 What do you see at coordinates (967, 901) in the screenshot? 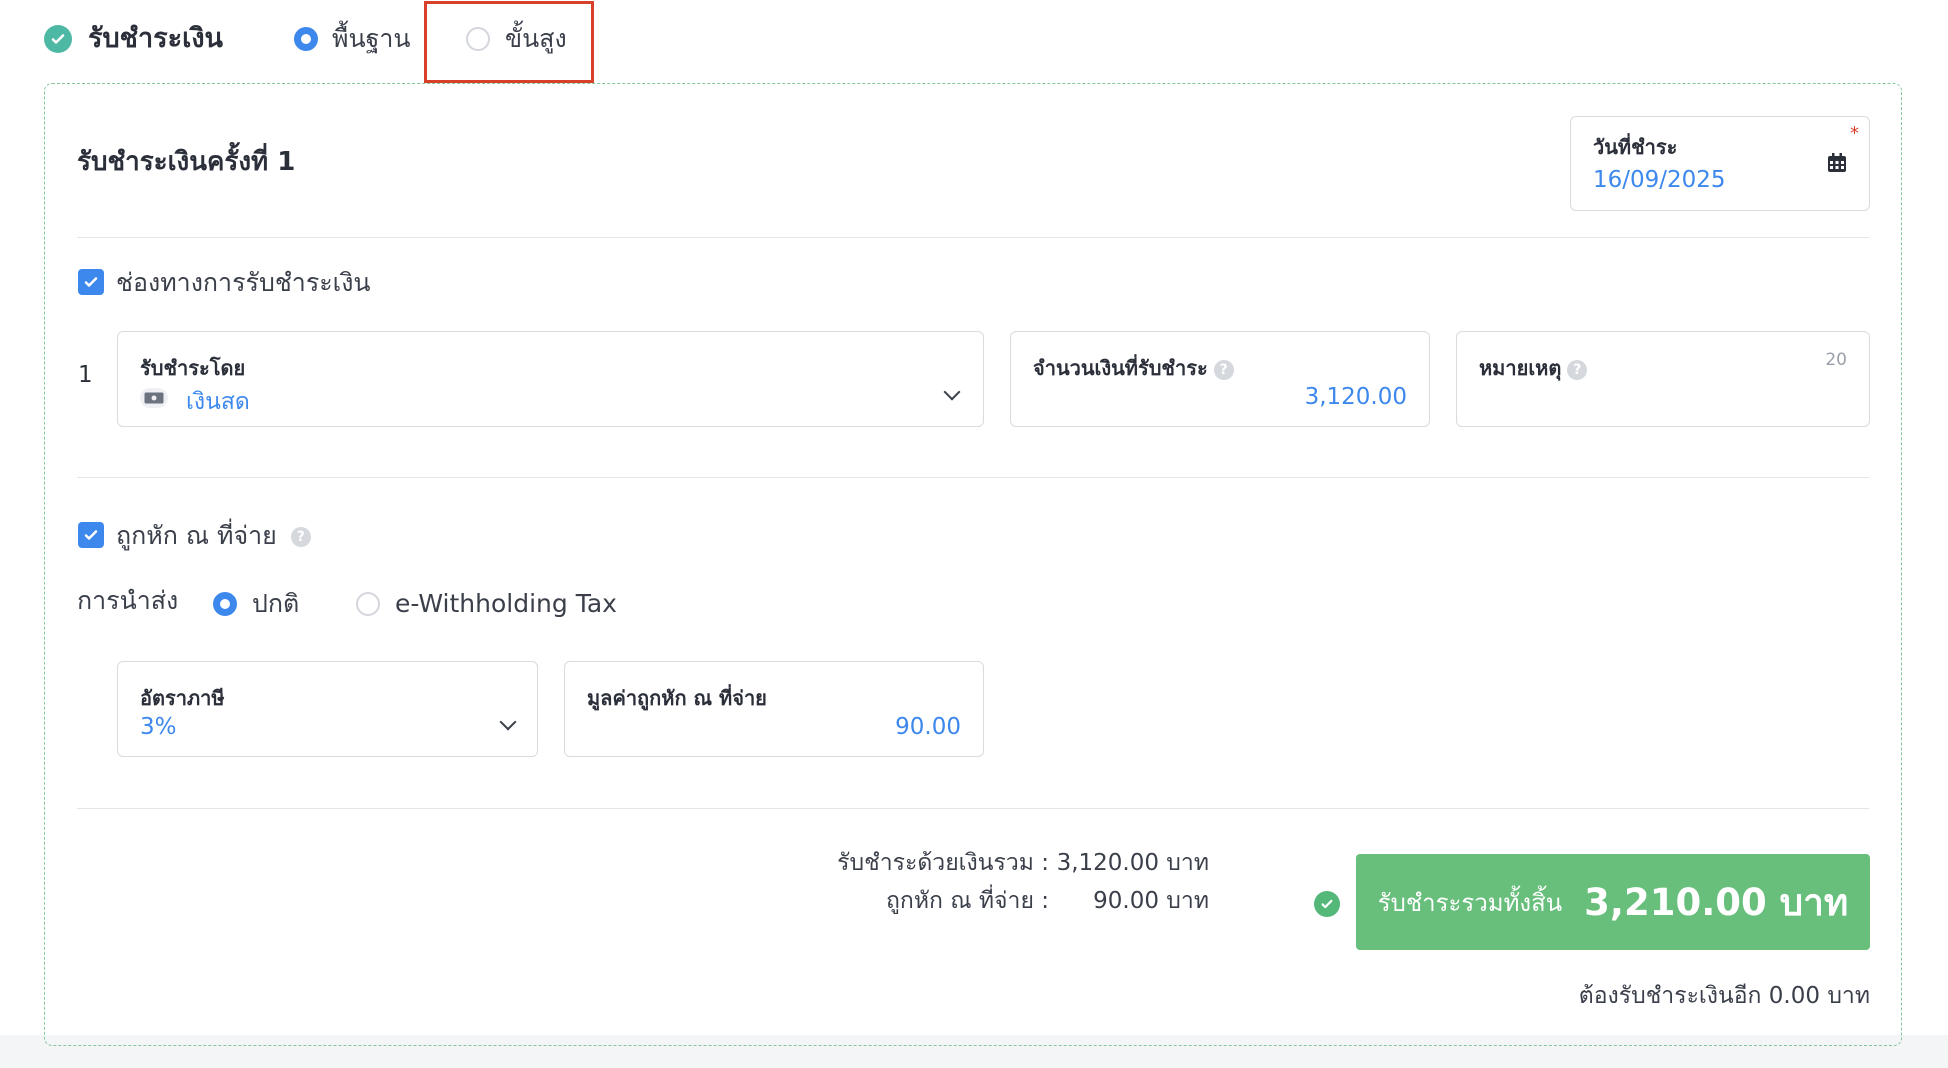
I see `summary-withheld-label: ถูกหัก ณ ที่จ่าย :` at bounding box center [967, 901].